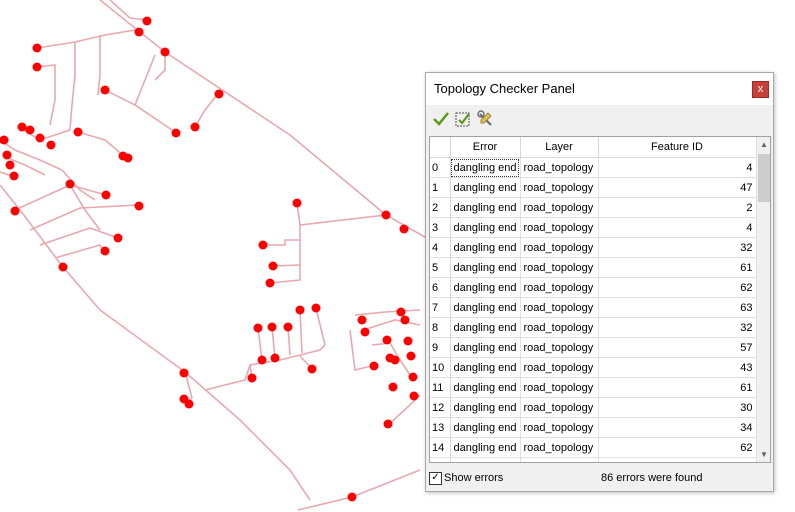 This screenshot has height=512, width=795. What do you see at coordinates (760, 89) in the screenshot?
I see `close-button: x` at bounding box center [760, 89].